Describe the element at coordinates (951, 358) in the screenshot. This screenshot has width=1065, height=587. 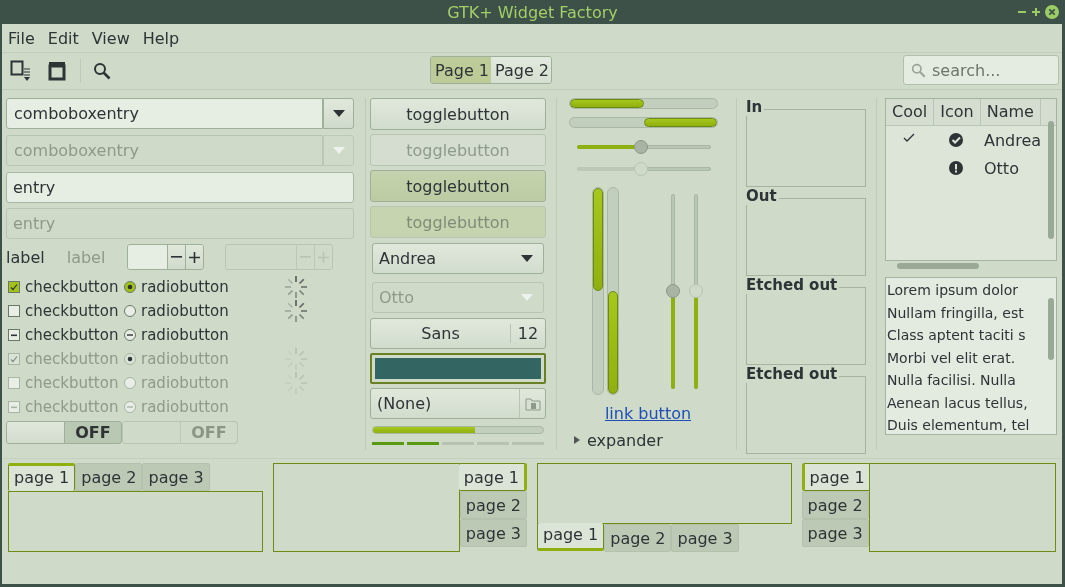
I see `text-line: Morbi vel elit erat.` at that location.